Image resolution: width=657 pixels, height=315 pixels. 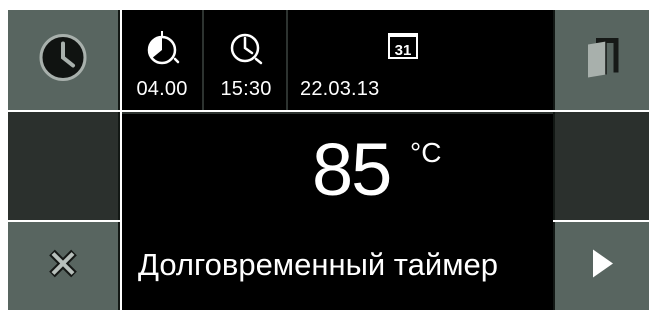 I want to click on door-button, so click(x=601, y=60).